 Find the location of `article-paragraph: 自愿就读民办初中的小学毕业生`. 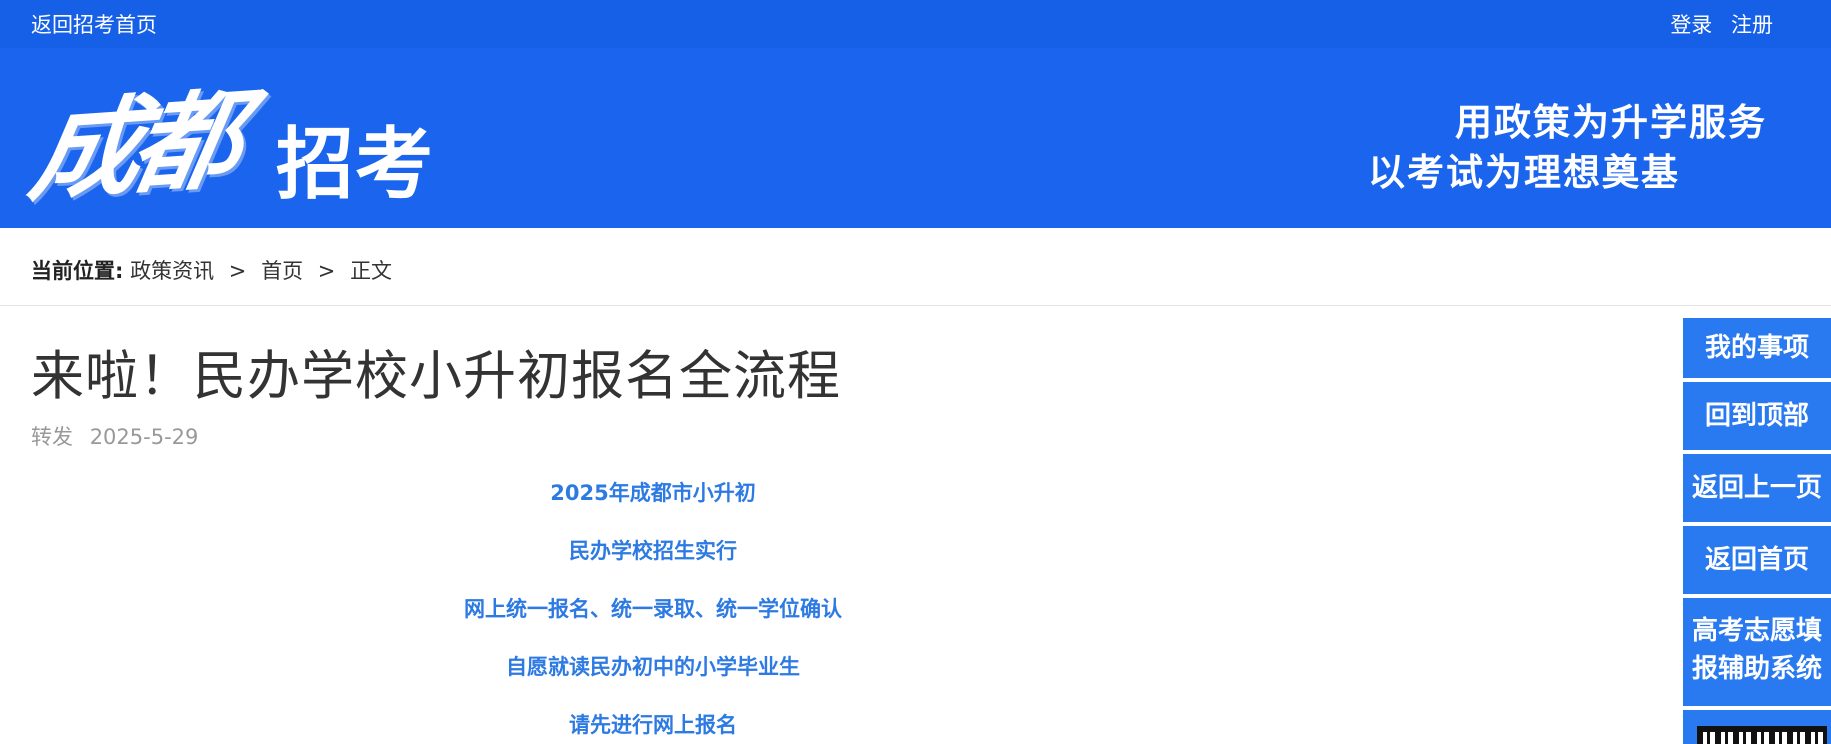

article-paragraph: 自愿就读民办初中的小学毕业生 is located at coordinates (653, 667).